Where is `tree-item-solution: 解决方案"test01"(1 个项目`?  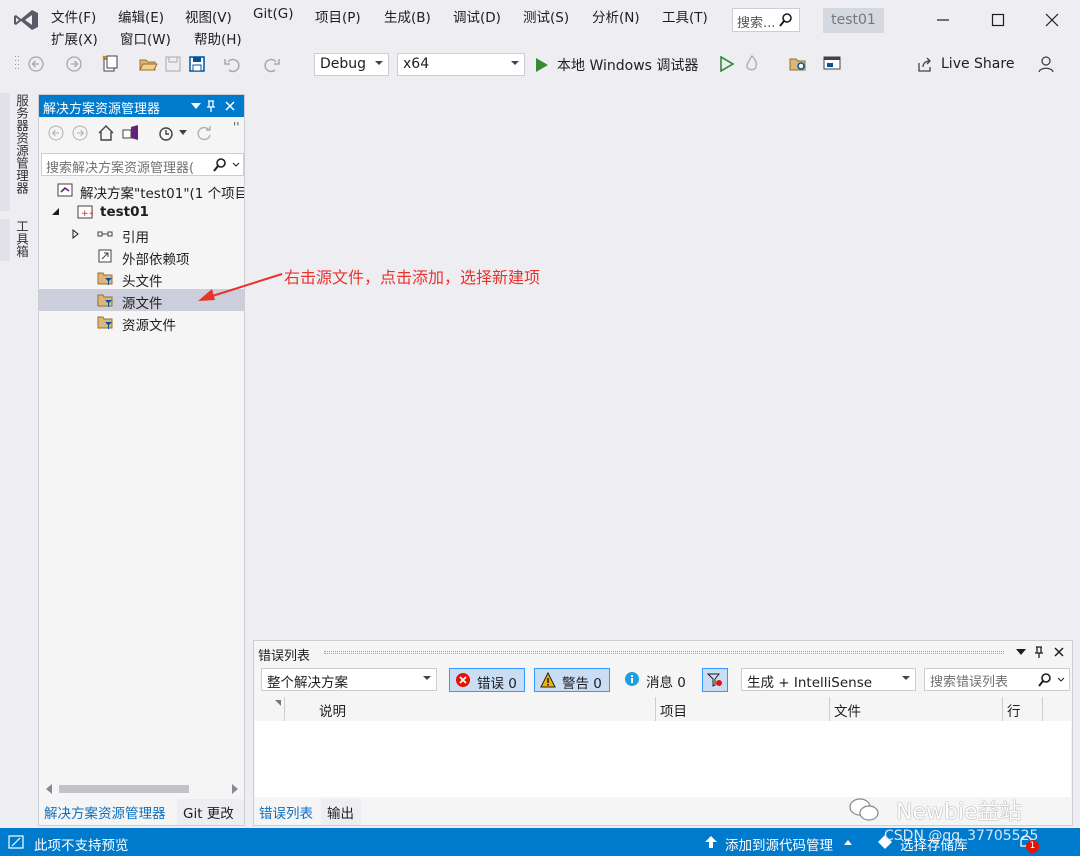
tree-item-solution: 解决方案"test01"(1 个项目 is located at coordinates (141, 190).